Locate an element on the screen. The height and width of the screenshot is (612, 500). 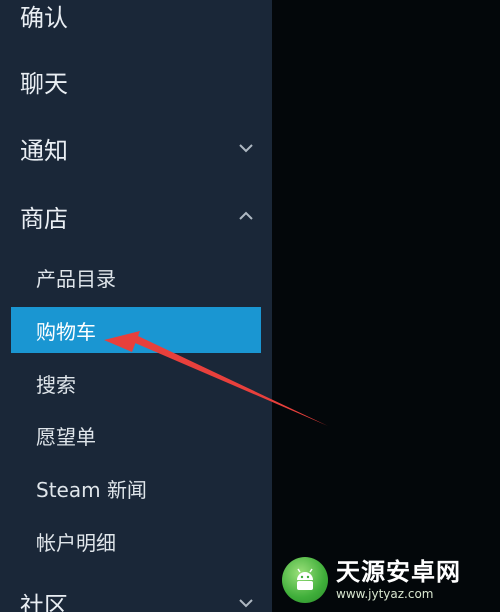
sidebar-item-community: 社区 is located at coordinates (136, 594).